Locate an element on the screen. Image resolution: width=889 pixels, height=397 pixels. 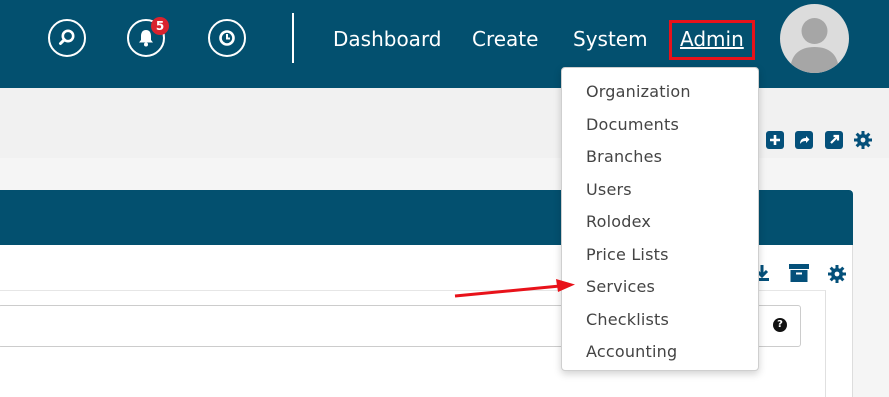
menu-item-accounting: Accounting is located at coordinates (660, 352).